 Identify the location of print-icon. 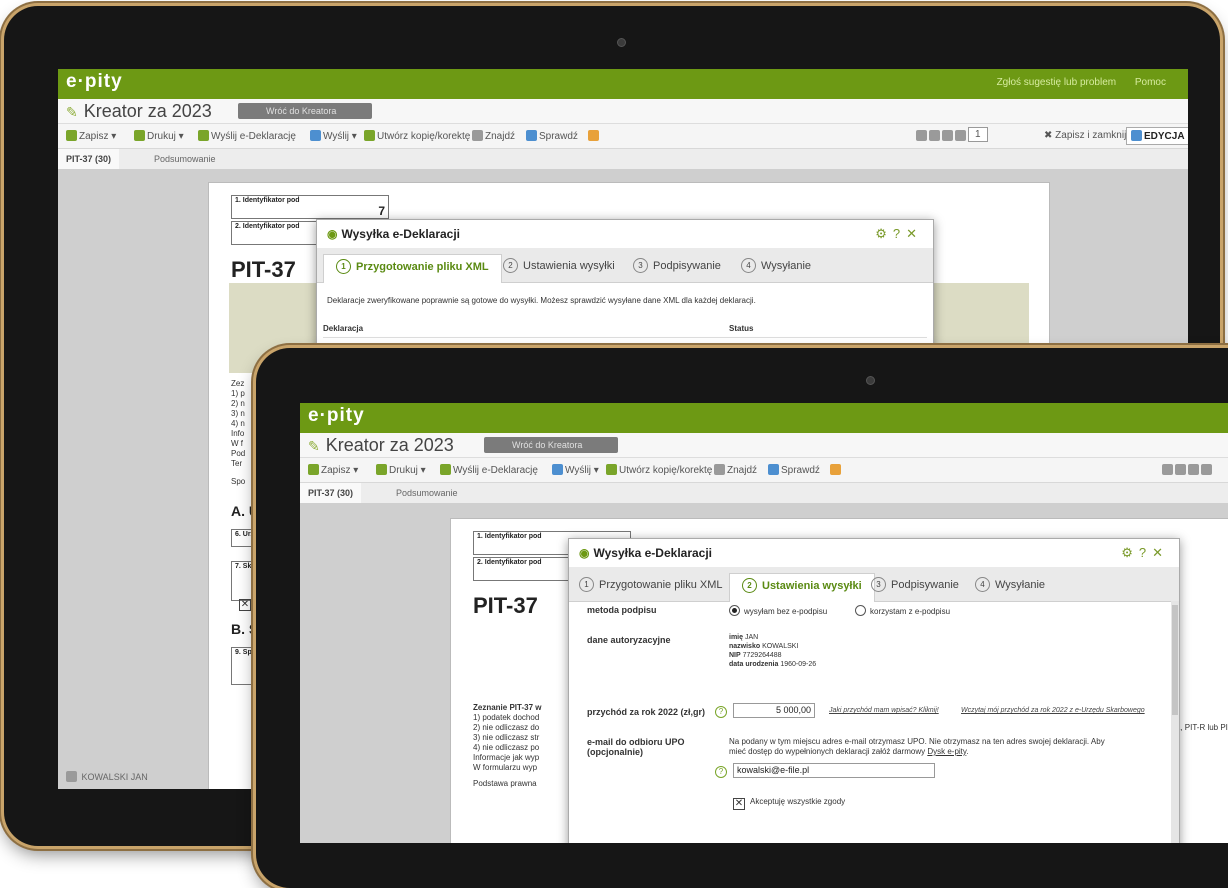
(381, 469).